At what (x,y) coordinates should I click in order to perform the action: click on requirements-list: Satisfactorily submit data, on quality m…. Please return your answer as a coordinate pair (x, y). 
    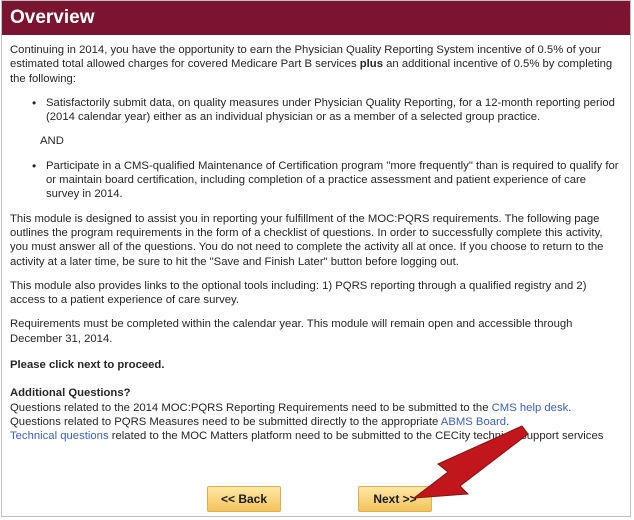
    Looking at the image, I should click on (315, 110).